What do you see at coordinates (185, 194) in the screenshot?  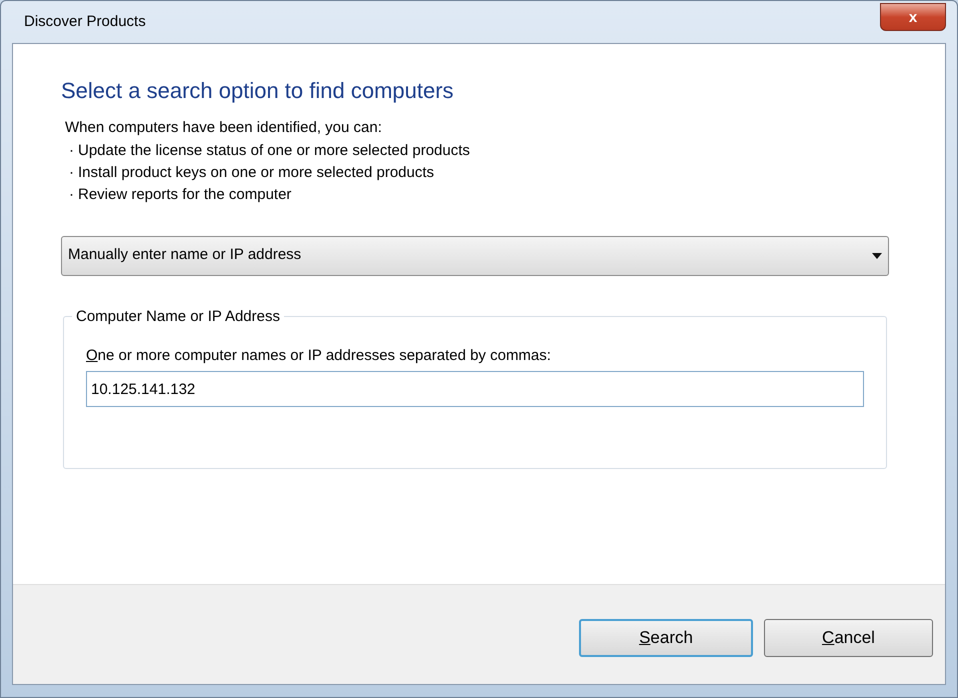 I see `bullet-text: Review reports for the computer` at bounding box center [185, 194].